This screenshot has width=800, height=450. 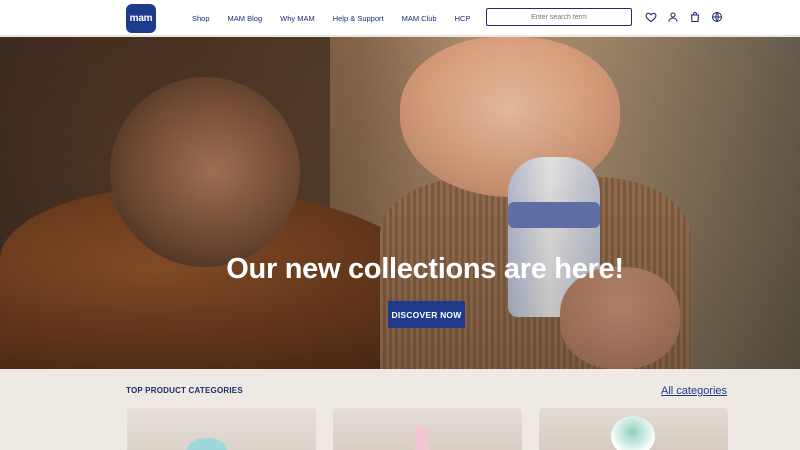 I want to click on categories-title: TOP PRODUCT CATEGORIES, so click(x=184, y=390).